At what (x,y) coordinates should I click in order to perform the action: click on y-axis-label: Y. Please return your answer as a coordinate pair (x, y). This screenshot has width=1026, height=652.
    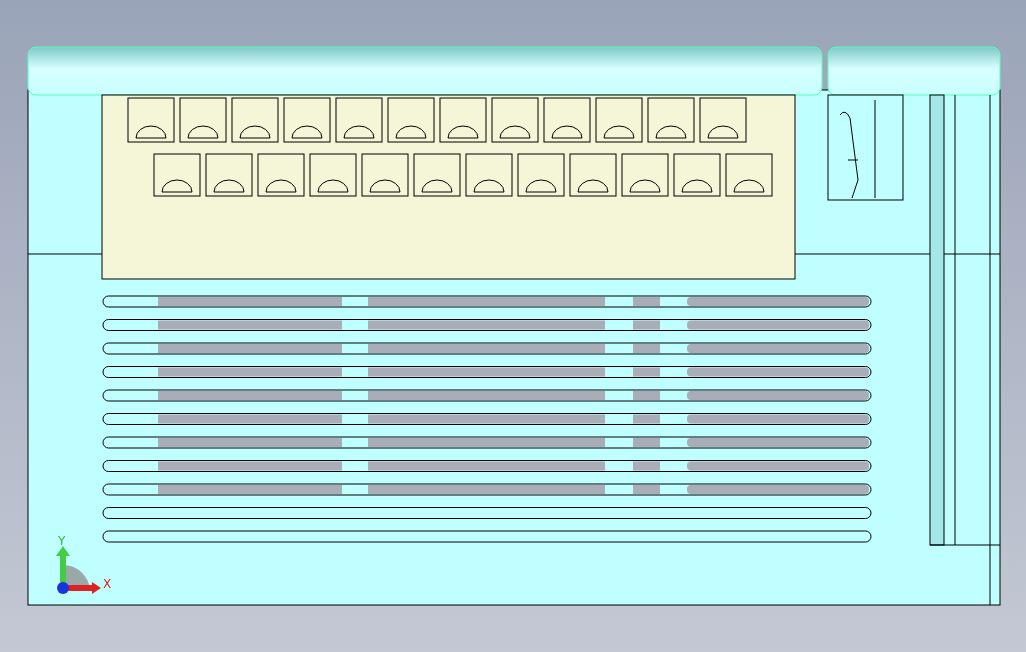
    Looking at the image, I should click on (62, 541).